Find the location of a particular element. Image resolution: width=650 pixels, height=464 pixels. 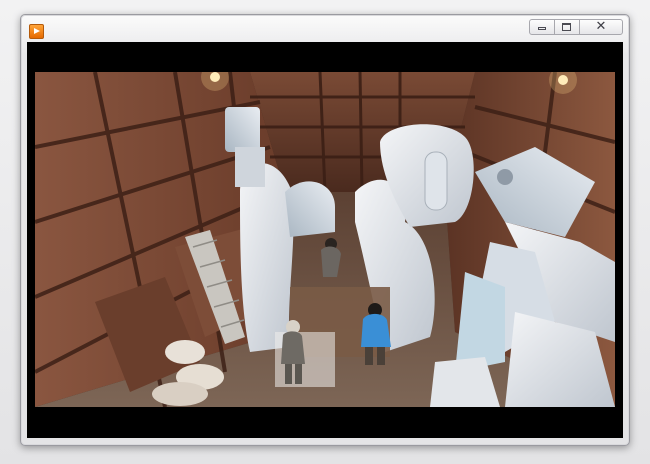

maximize-icon is located at coordinates (566, 27).